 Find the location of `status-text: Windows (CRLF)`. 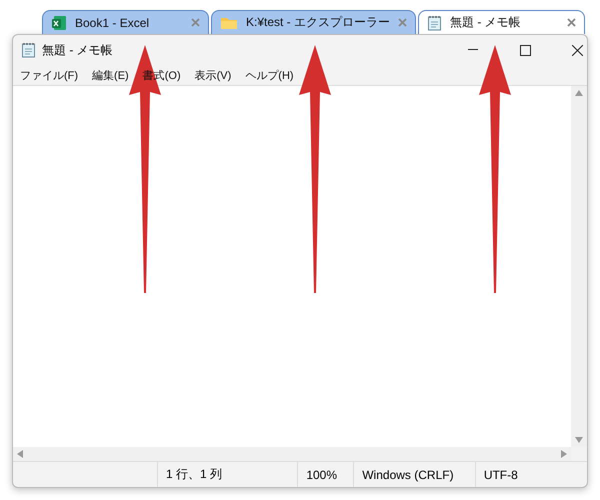

status-text: Windows (CRLF) is located at coordinates (414, 474).